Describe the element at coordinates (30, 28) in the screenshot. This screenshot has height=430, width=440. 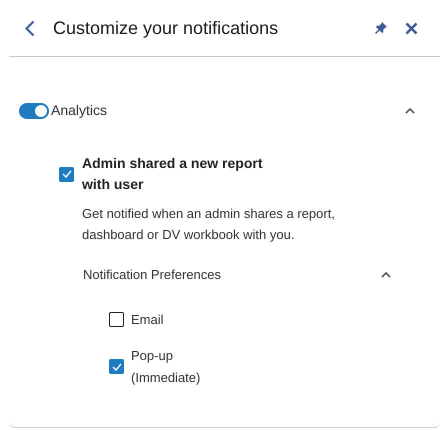
I see `back-icon` at that location.